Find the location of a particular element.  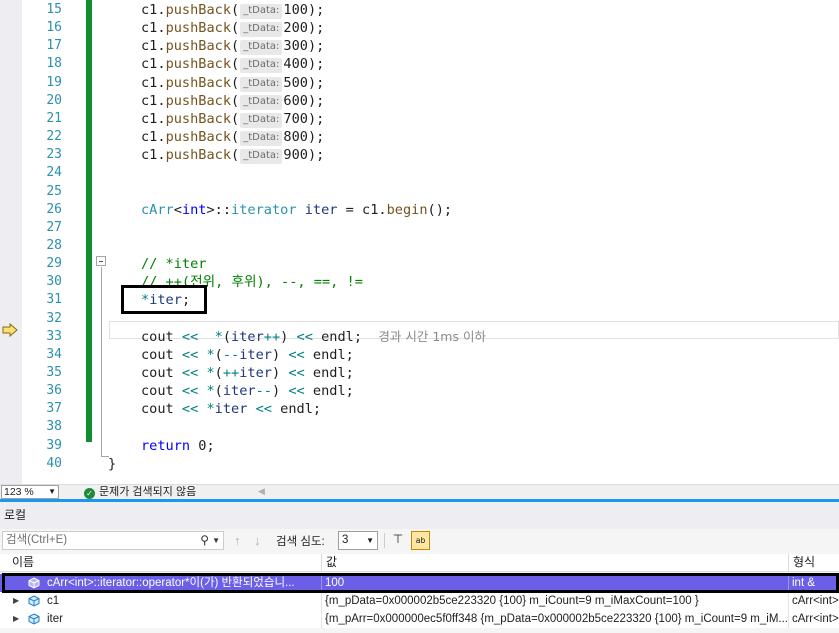

editor-status-bar: 123 % ▼ ✓ 문제가 검색되지 않음 ◀ is located at coordinates (419, 491).